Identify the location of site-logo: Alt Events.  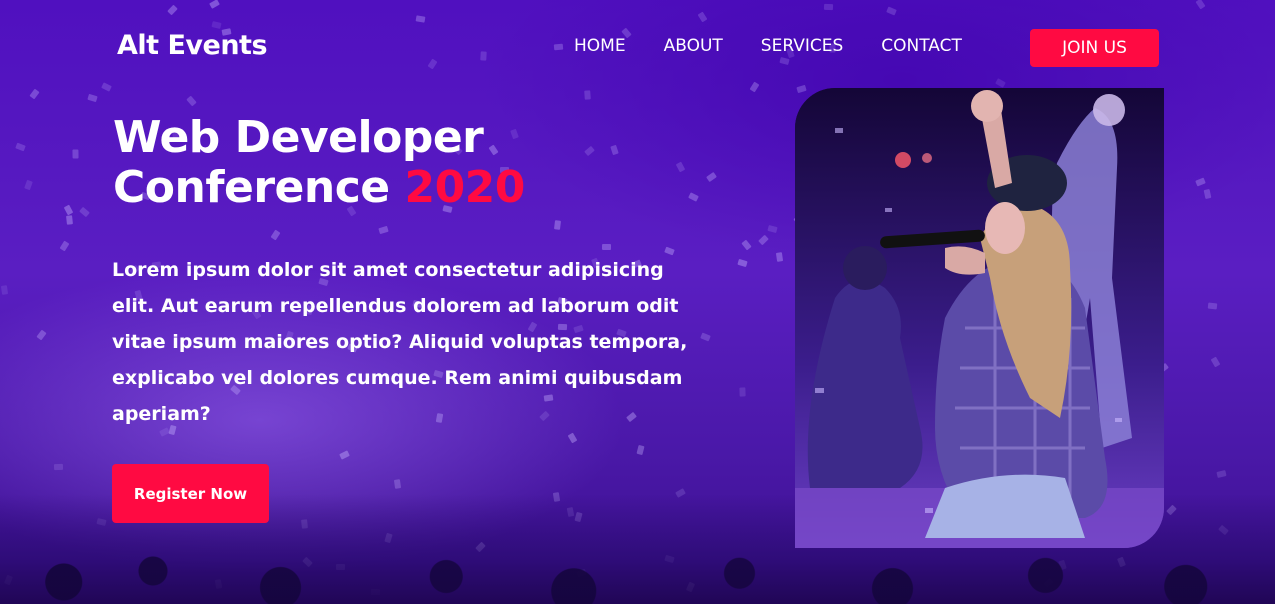
(192, 45).